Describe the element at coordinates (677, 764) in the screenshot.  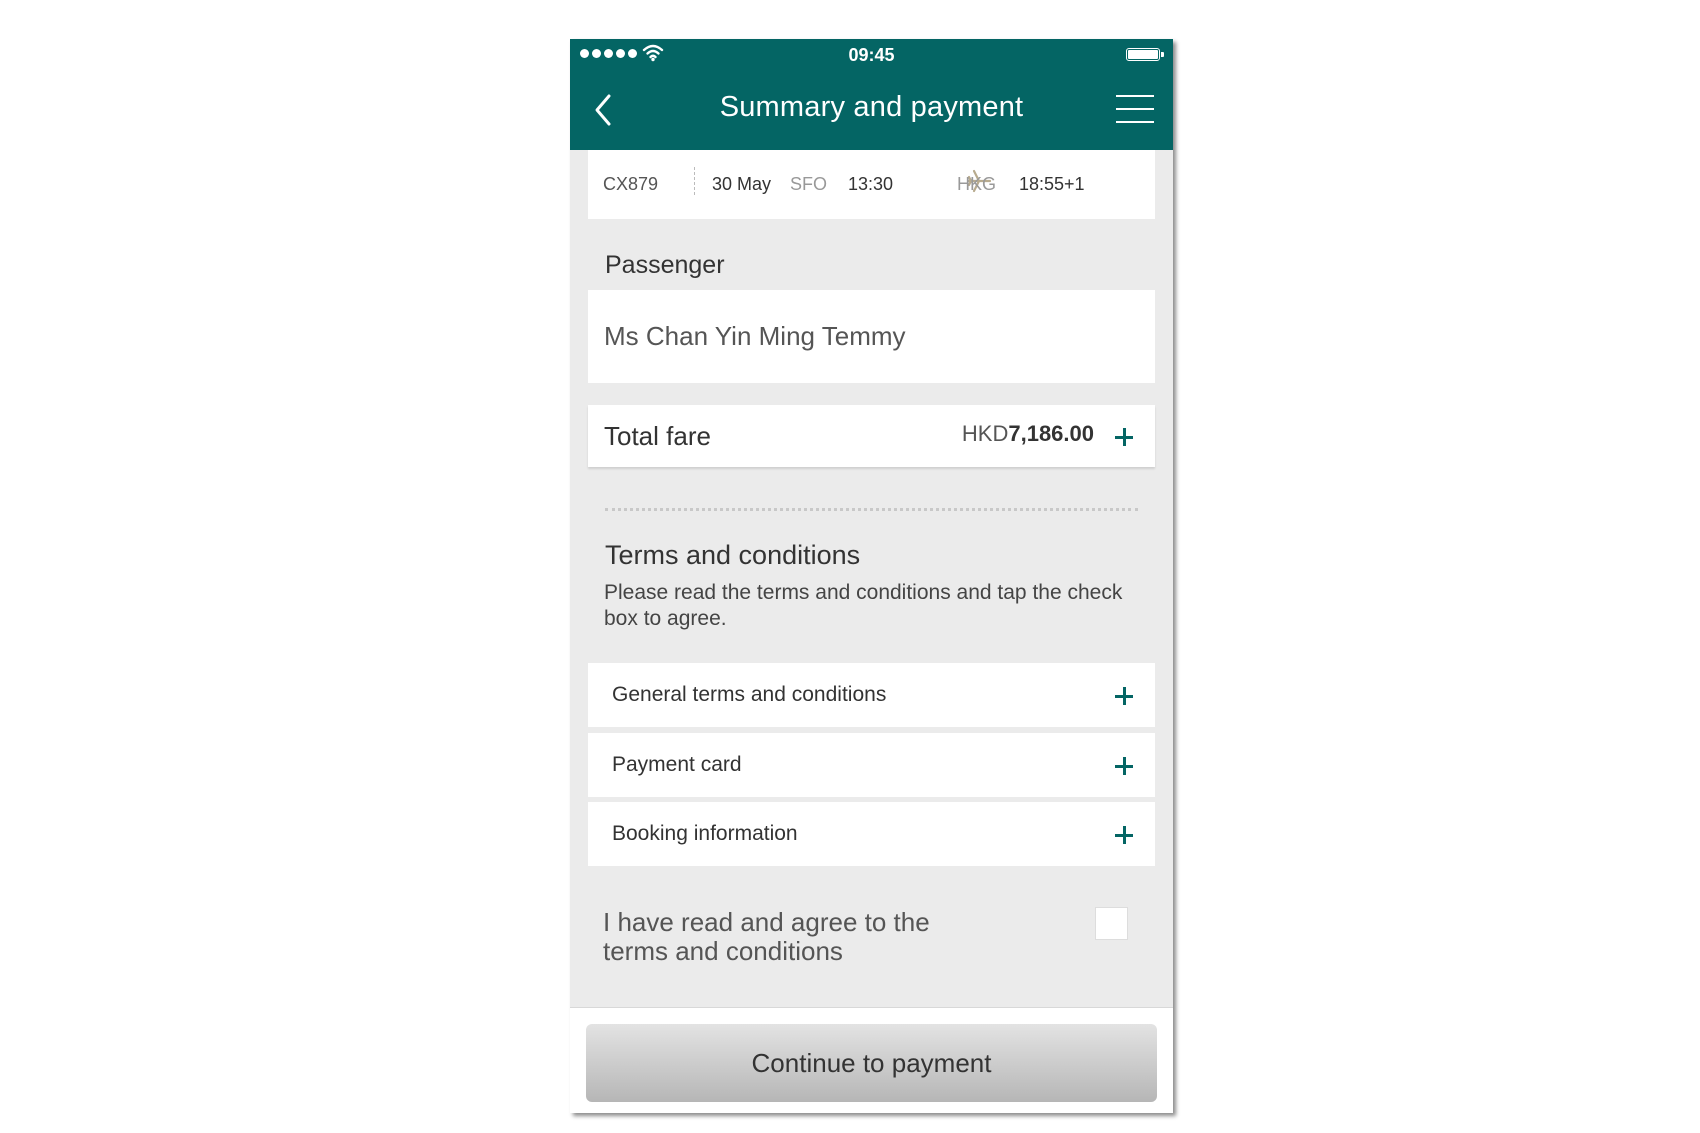
I see `accordion-label: Payment card` at that location.